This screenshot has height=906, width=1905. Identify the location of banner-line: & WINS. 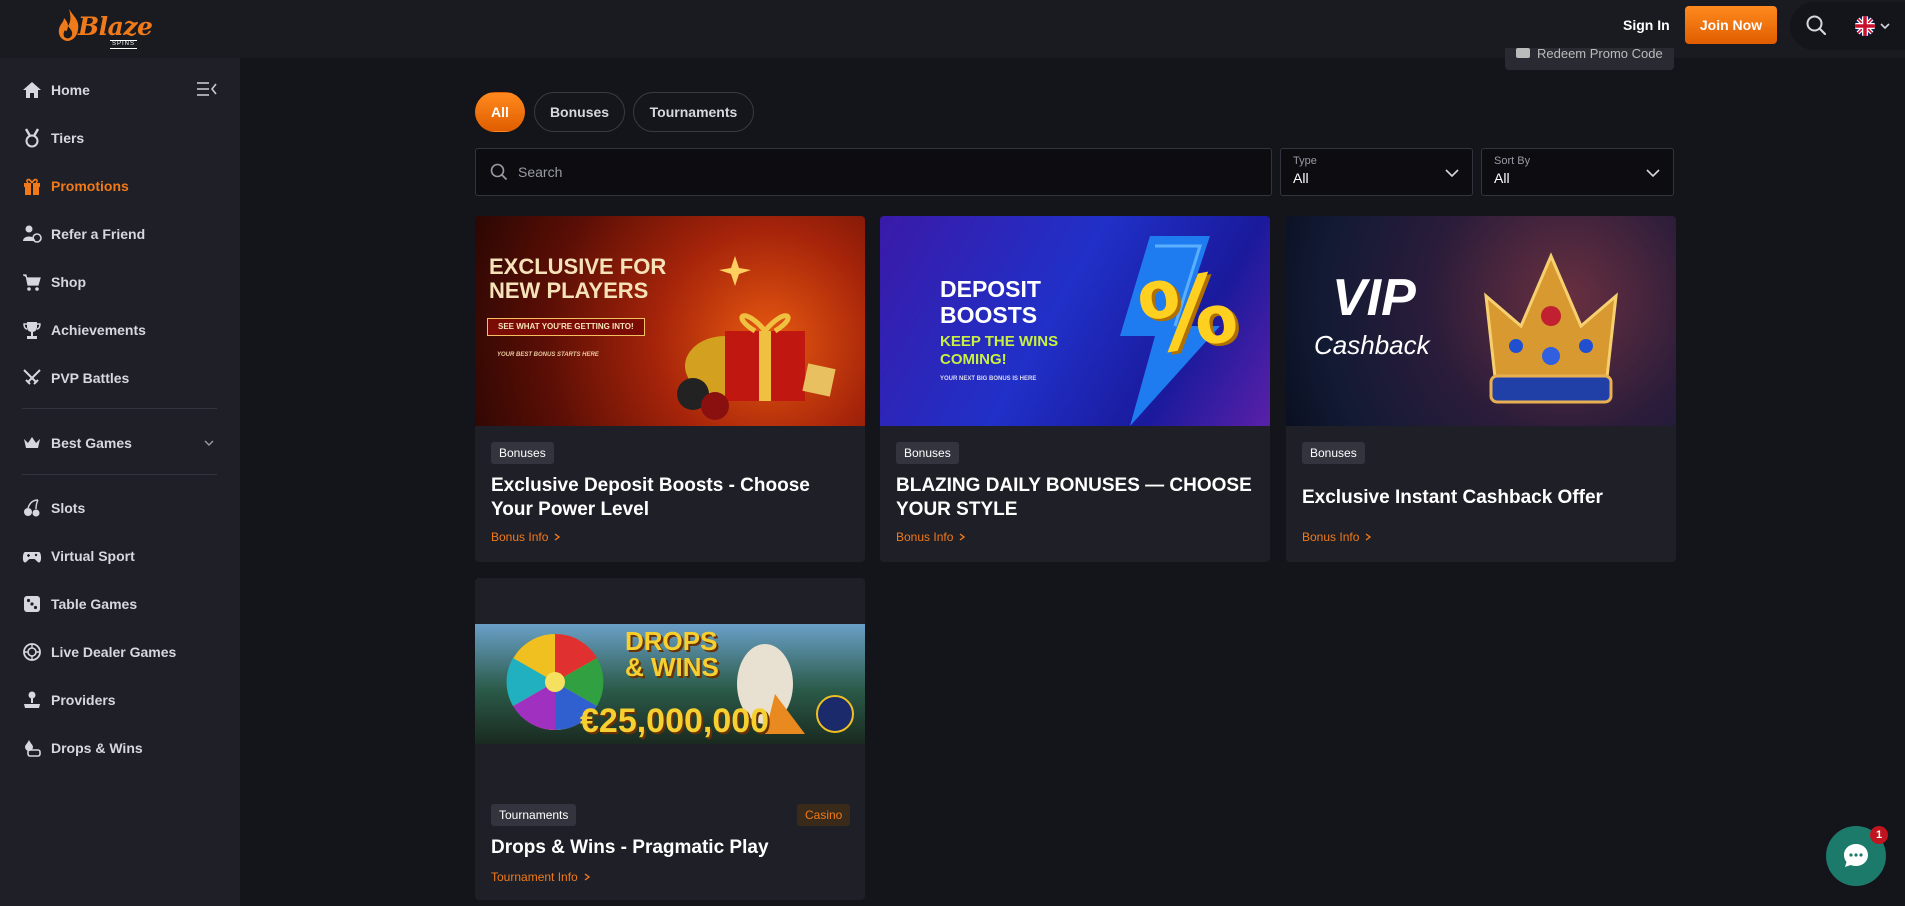
(672, 667).